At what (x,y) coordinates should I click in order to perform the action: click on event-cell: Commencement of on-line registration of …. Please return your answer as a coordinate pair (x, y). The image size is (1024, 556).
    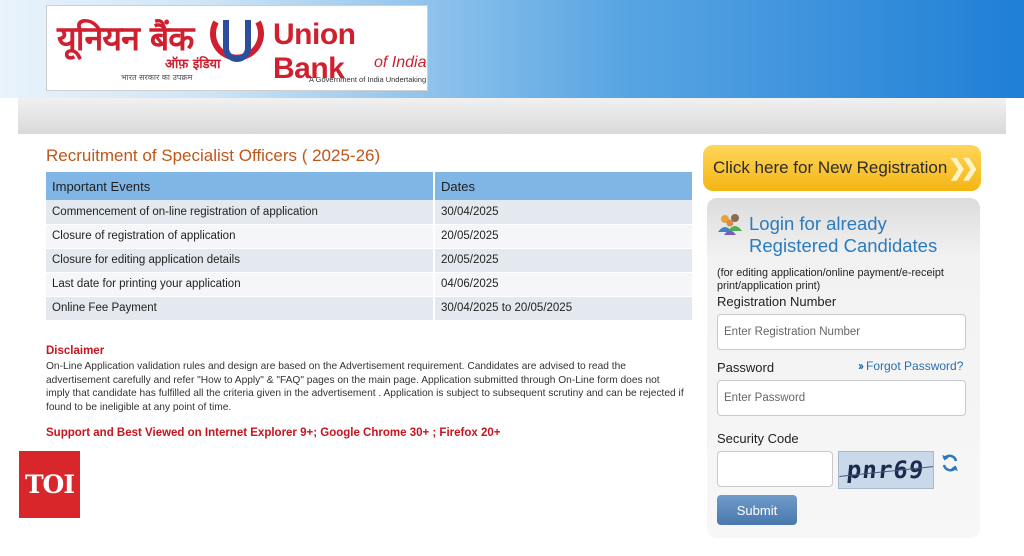
    Looking at the image, I should click on (240, 212).